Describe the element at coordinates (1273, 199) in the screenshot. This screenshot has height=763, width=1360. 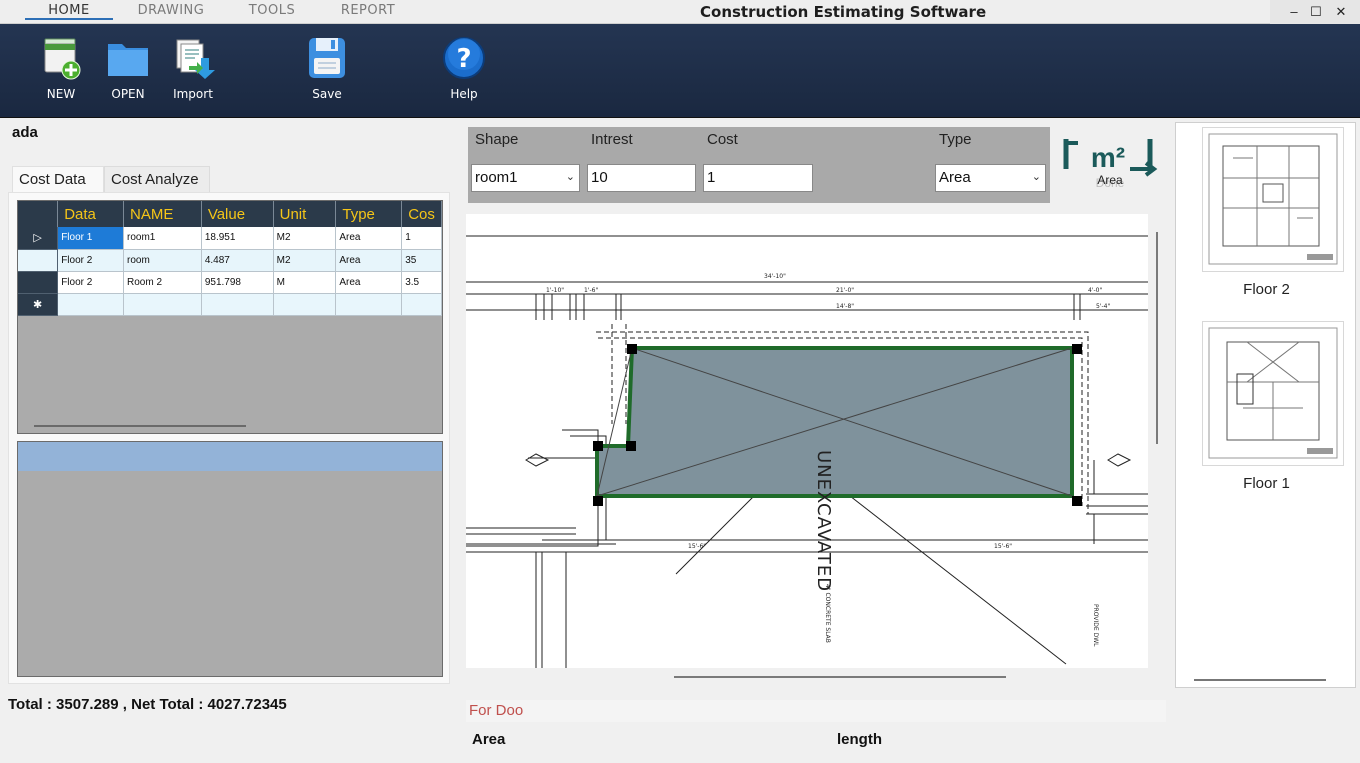
I see `floor-2-thumbnail` at that location.